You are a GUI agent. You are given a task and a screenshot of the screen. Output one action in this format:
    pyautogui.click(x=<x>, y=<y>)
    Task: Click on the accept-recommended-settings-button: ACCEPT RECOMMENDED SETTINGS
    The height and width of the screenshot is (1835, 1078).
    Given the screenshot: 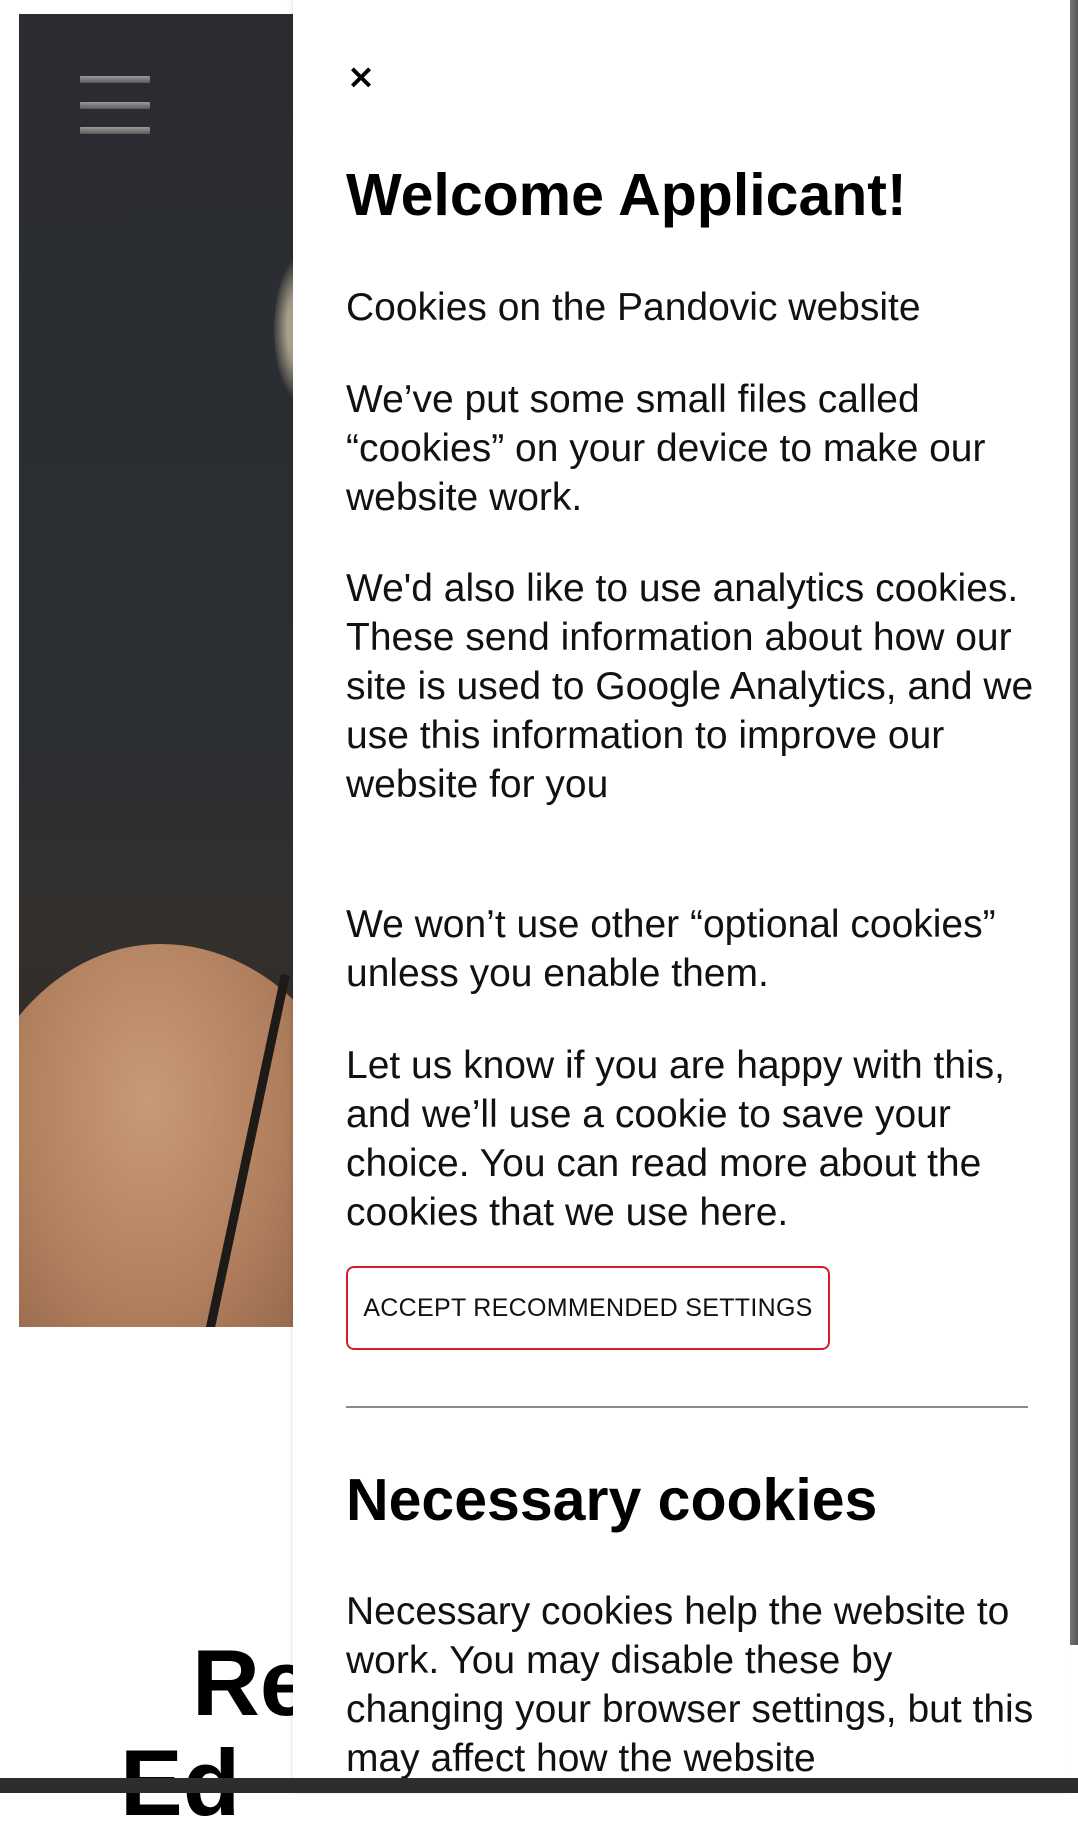 What is the action you would take?
    pyautogui.click(x=588, y=1308)
    